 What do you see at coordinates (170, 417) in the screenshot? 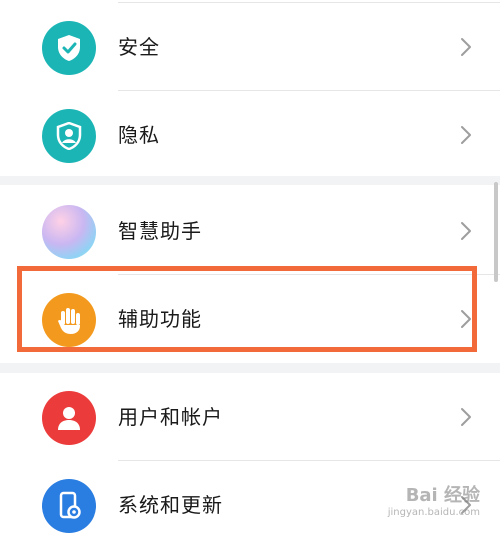
I see `settings-row-label: 用户和帐户` at bounding box center [170, 417].